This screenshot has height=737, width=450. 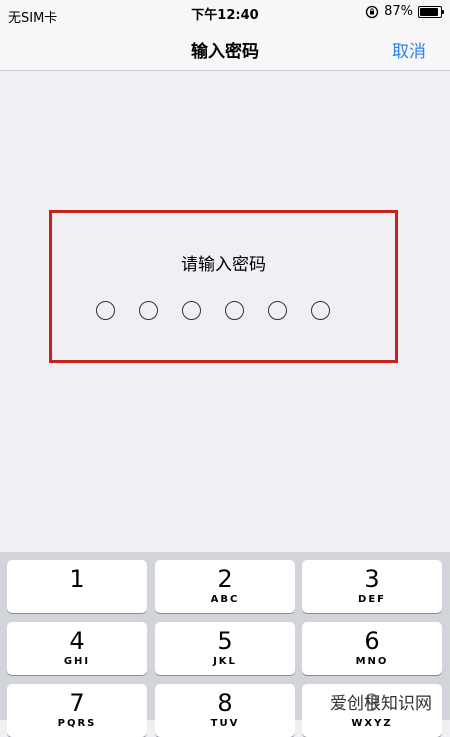 I want to click on navigation-bar: 输入密码 取消, so click(x=225, y=49).